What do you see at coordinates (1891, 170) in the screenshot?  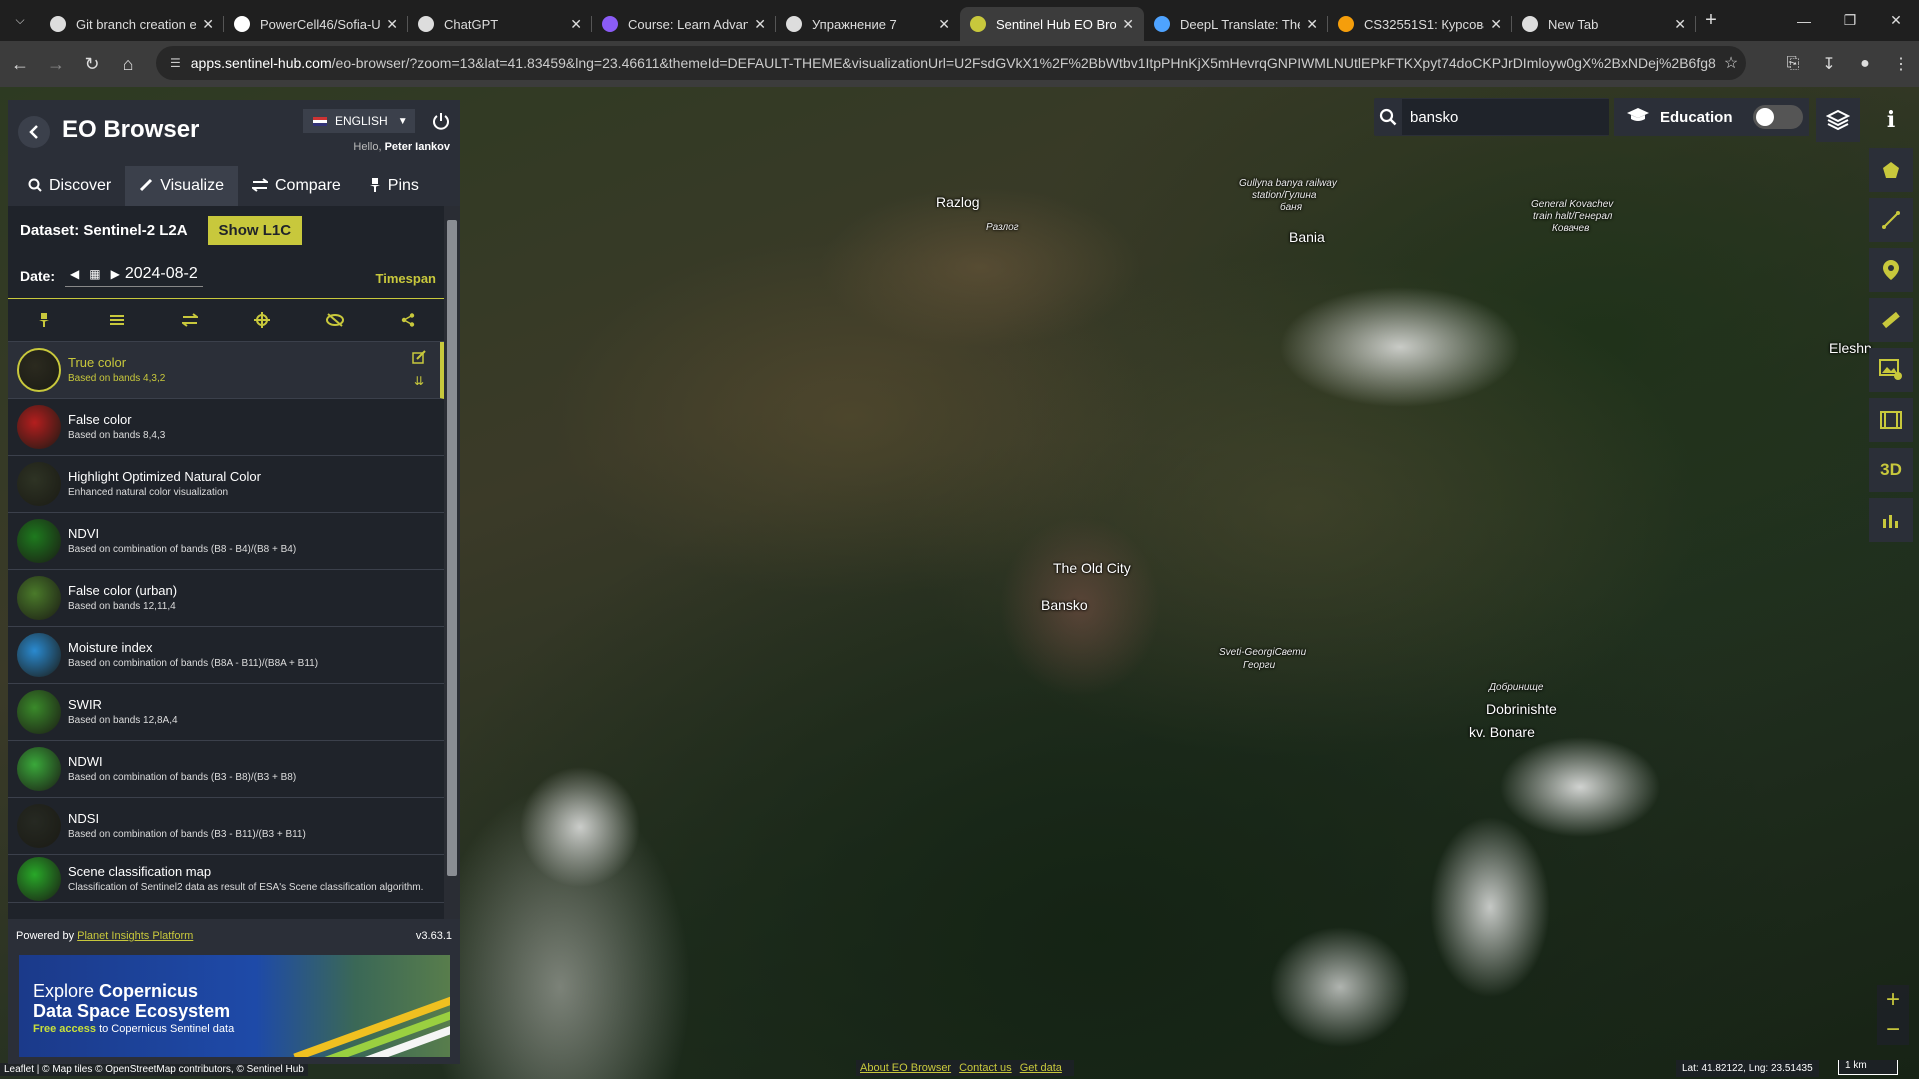 I see `polygon-draw-icon` at bounding box center [1891, 170].